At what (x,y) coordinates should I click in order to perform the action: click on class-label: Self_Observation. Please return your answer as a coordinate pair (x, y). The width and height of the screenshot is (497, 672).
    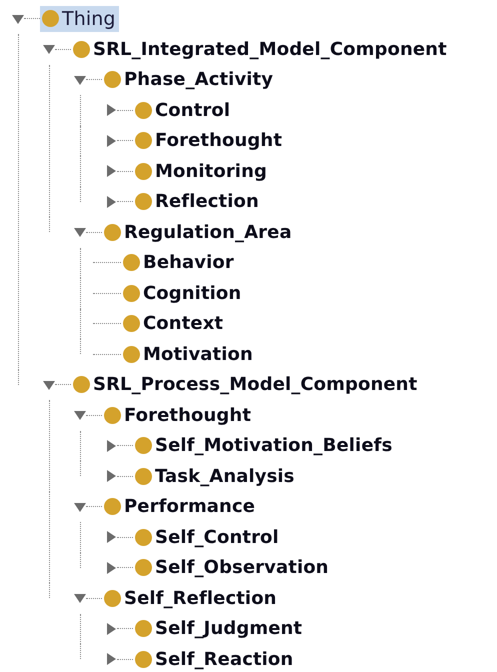
    Looking at the image, I should click on (242, 567).